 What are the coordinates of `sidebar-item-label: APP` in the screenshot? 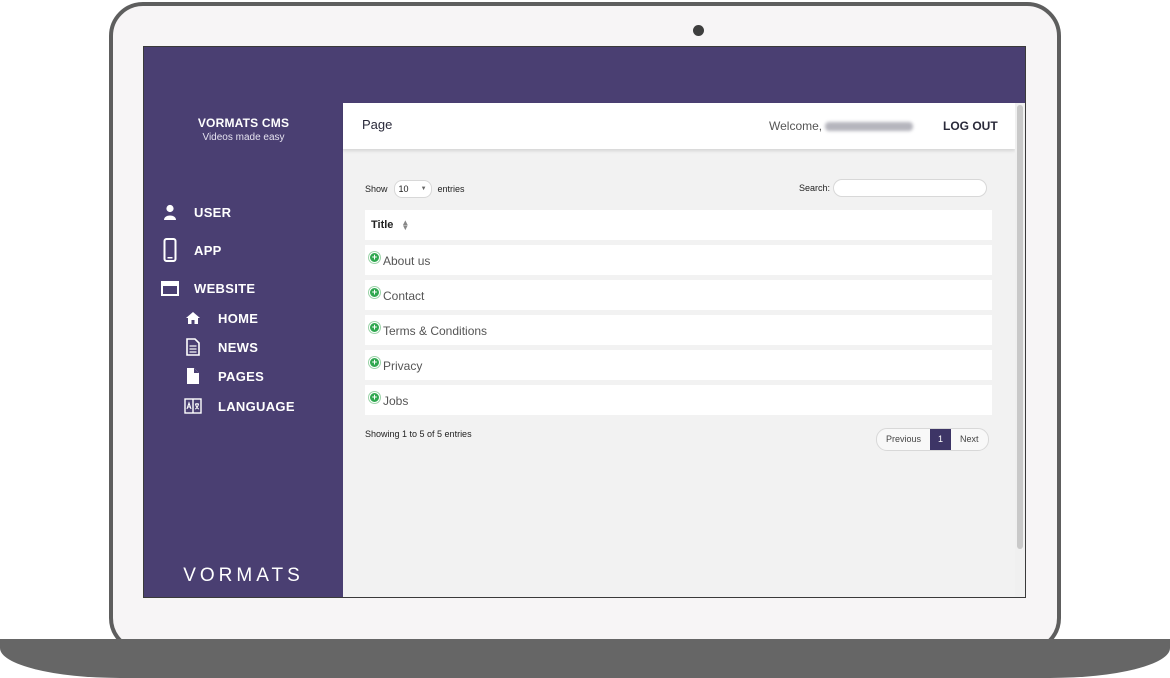 It's located at (208, 250).